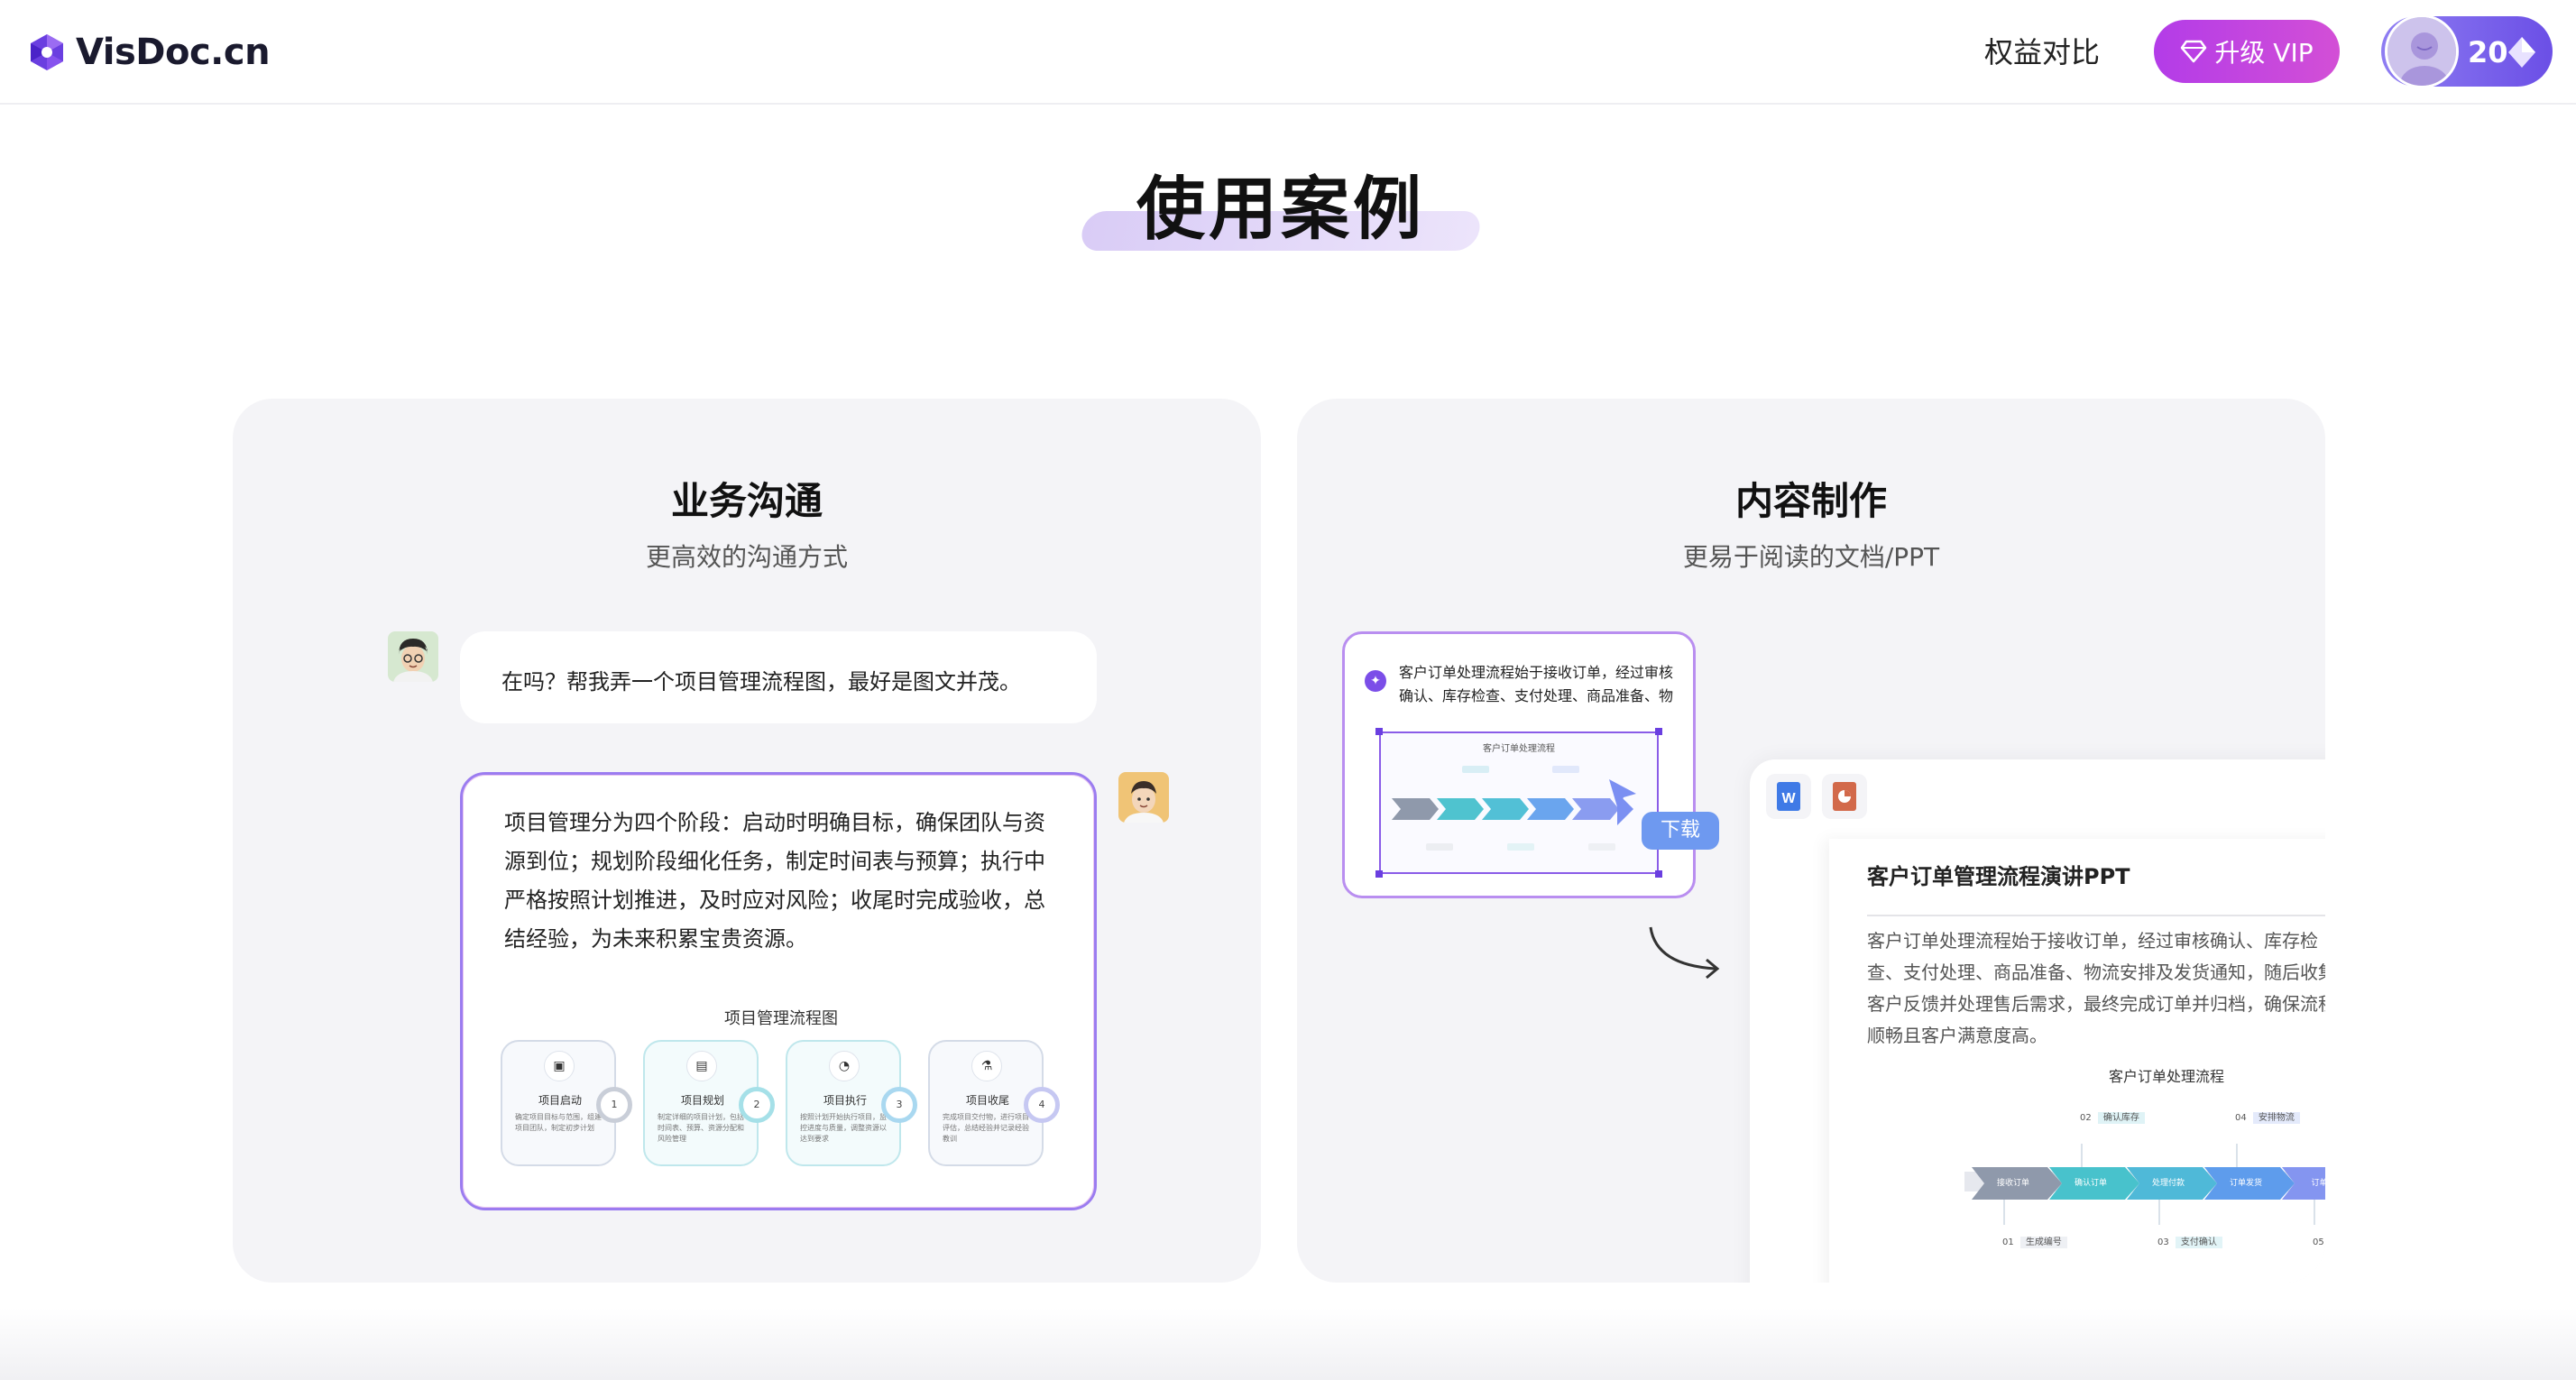  What do you see at coordinates (2168, 1184) in the screenshot?
I see `flow-arrow-label: 处理付款` at bounding box center [2168, 1184].